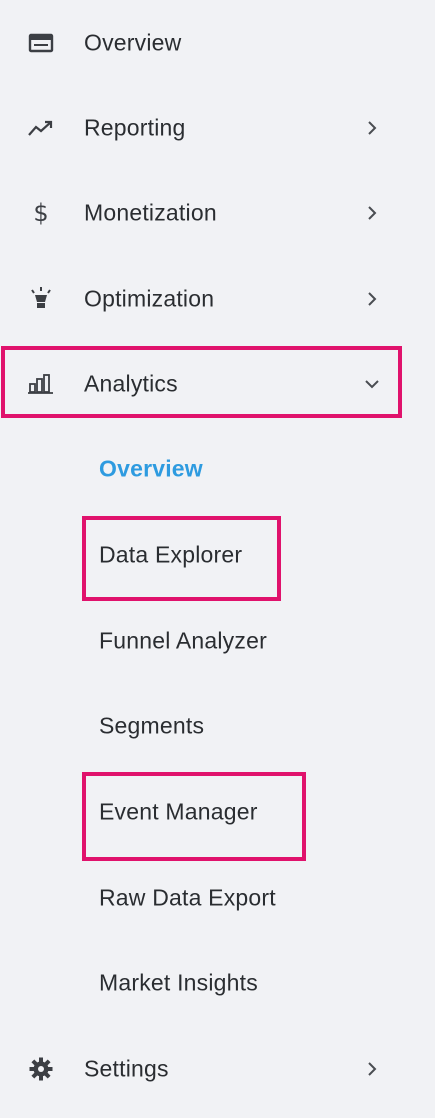 This screenshot has width=435, height=1118. What do you see at coordinates (187, 897) in the screenshot?
I see `subitem-label: Raw Data Export` at bounding box center [187, 897].